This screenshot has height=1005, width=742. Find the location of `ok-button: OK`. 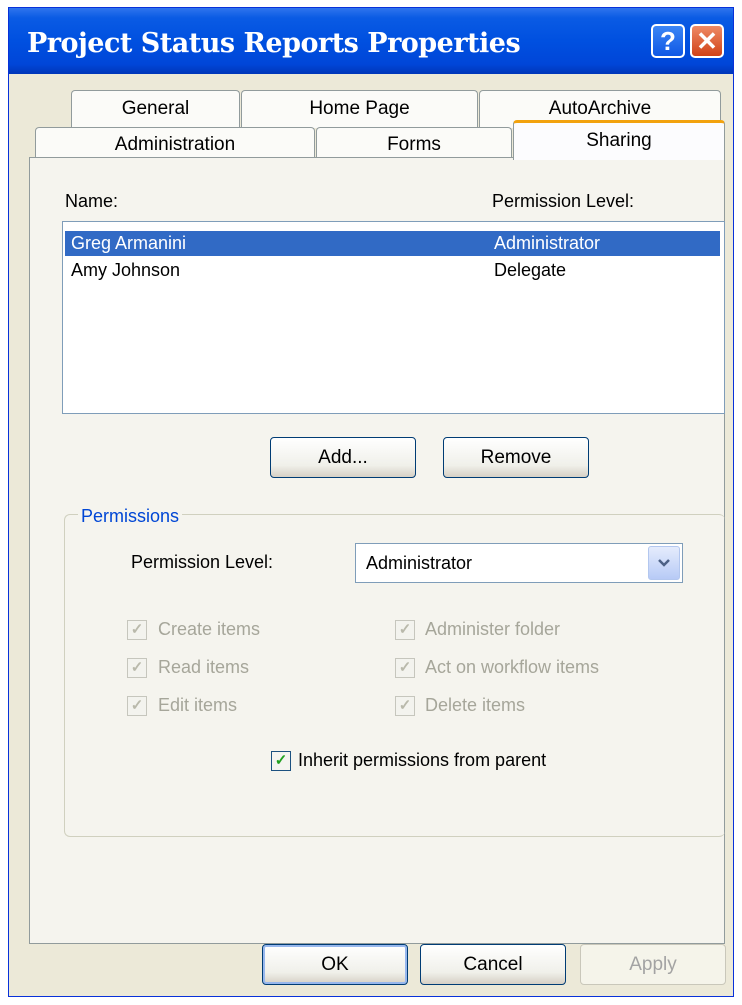

ok-button: OK is located at coordinates (335, 964).